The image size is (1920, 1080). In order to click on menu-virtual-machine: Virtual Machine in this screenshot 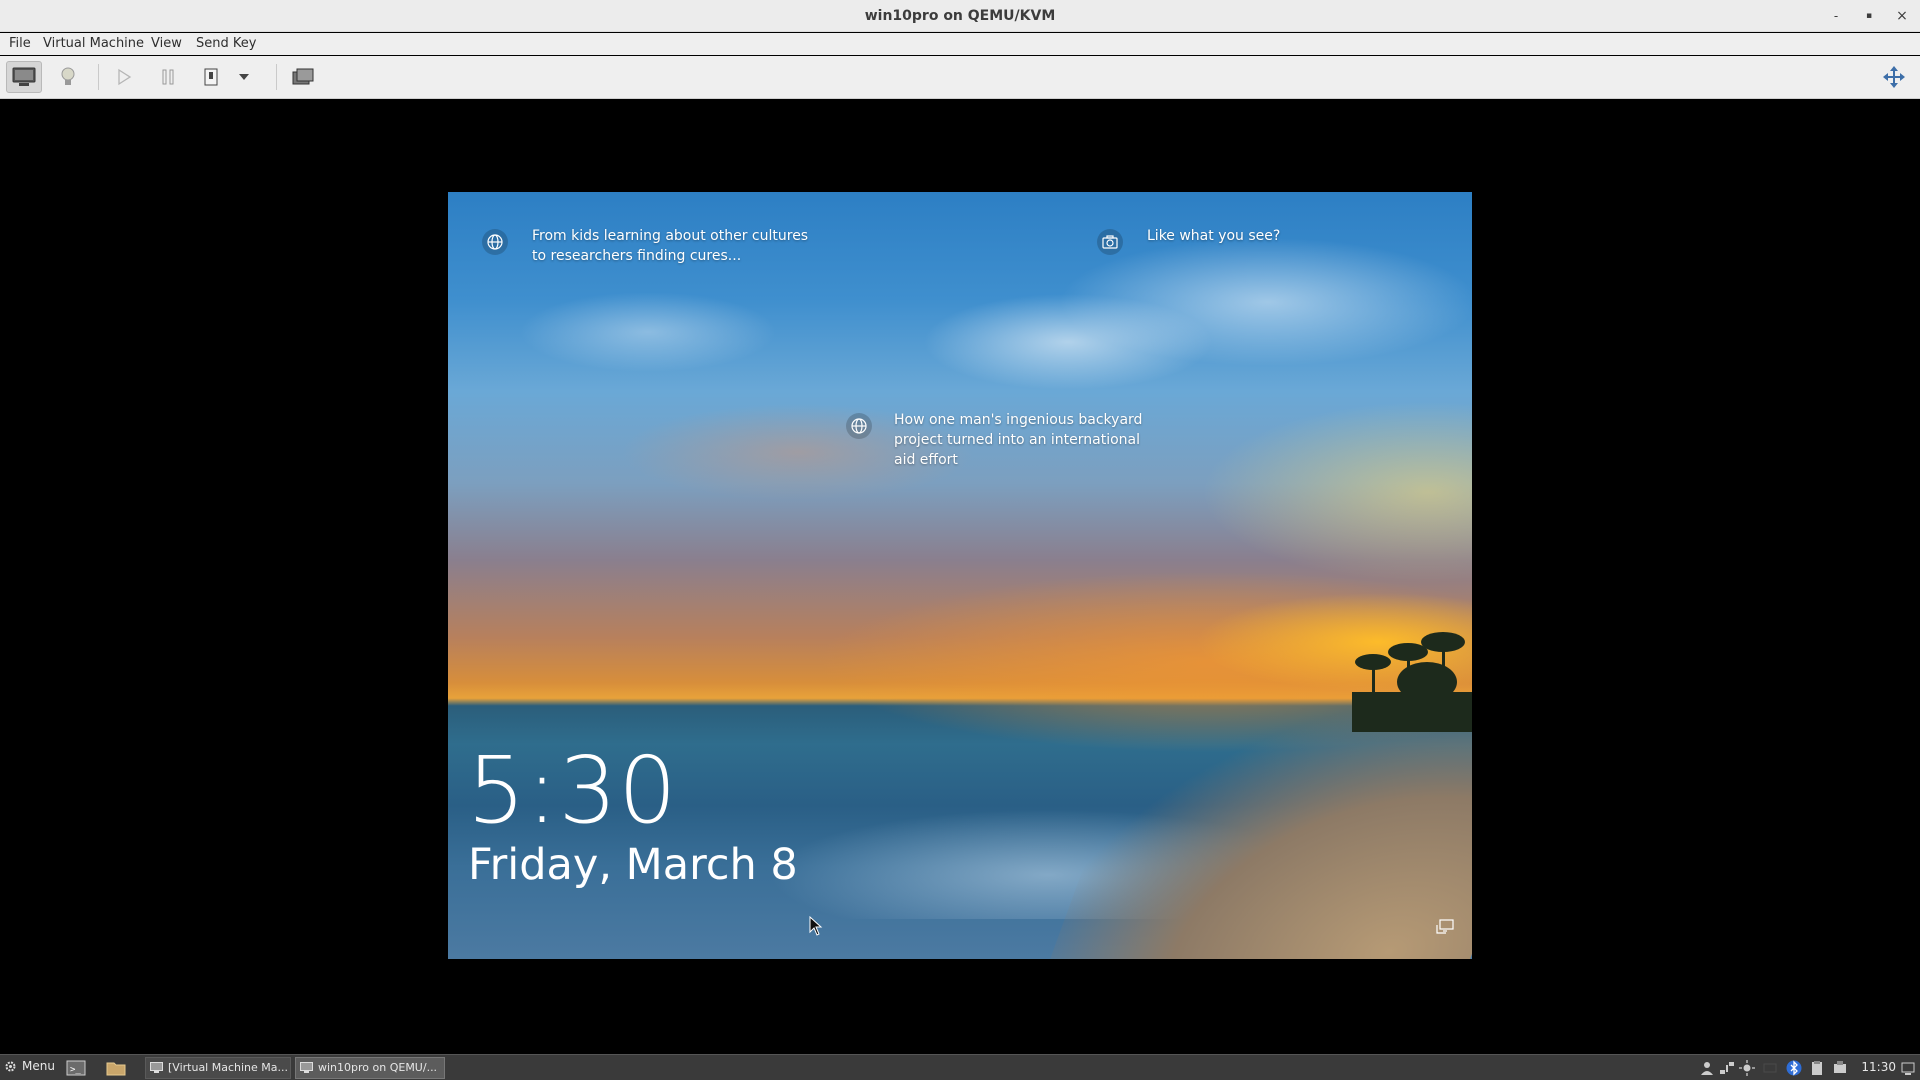, I will do `click(93, 43)`.